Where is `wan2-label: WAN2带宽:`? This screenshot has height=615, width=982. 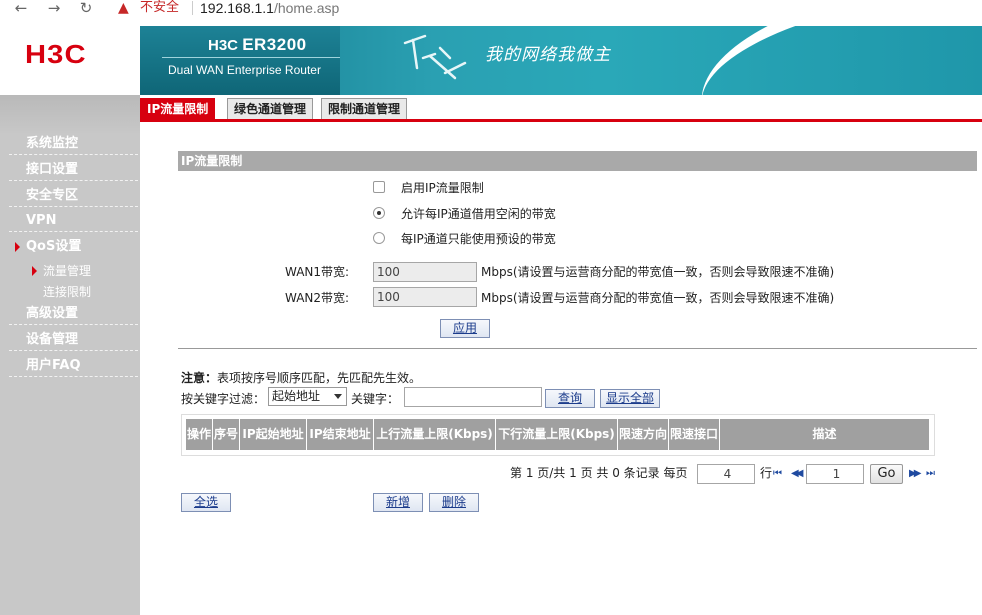 wan2-label: WAN2带宽: is located at coordinates (317, 298).